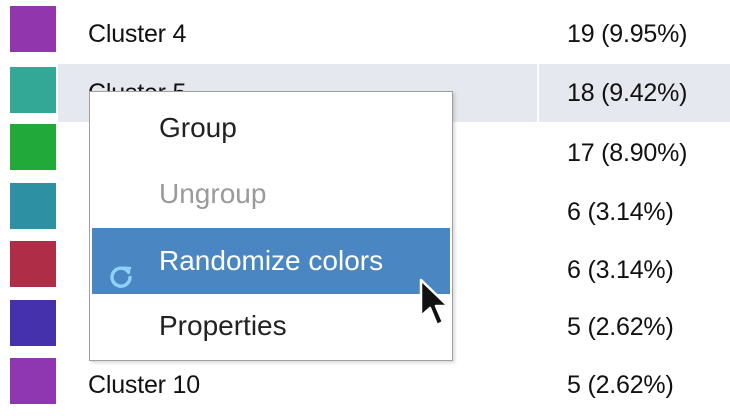 This screenshot has width=730, height=416. I want to click on menu-item-randomize-colors: Randomize colors, so click(271, 261).